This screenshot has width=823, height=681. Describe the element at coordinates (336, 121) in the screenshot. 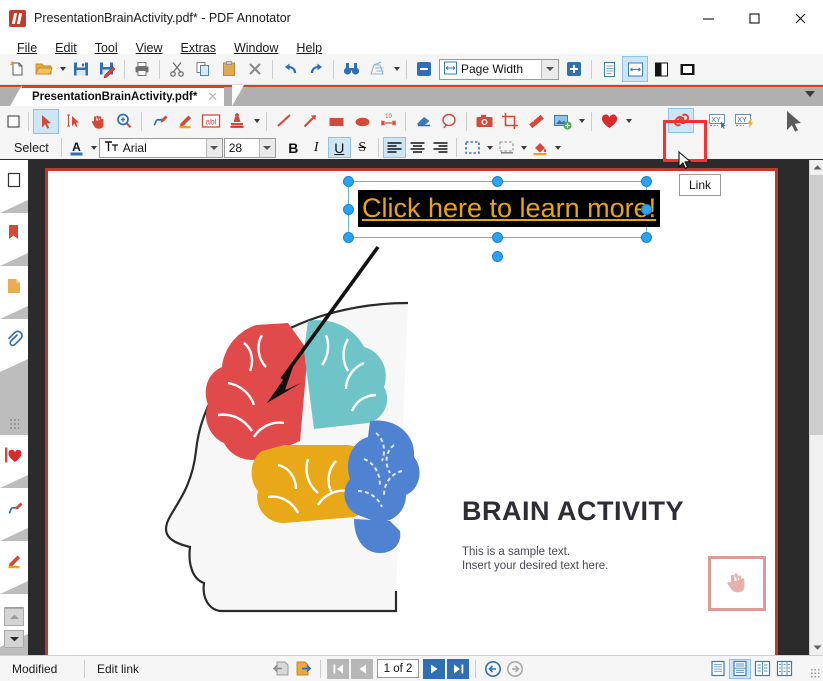

I see `tool-rectangle` at that location.